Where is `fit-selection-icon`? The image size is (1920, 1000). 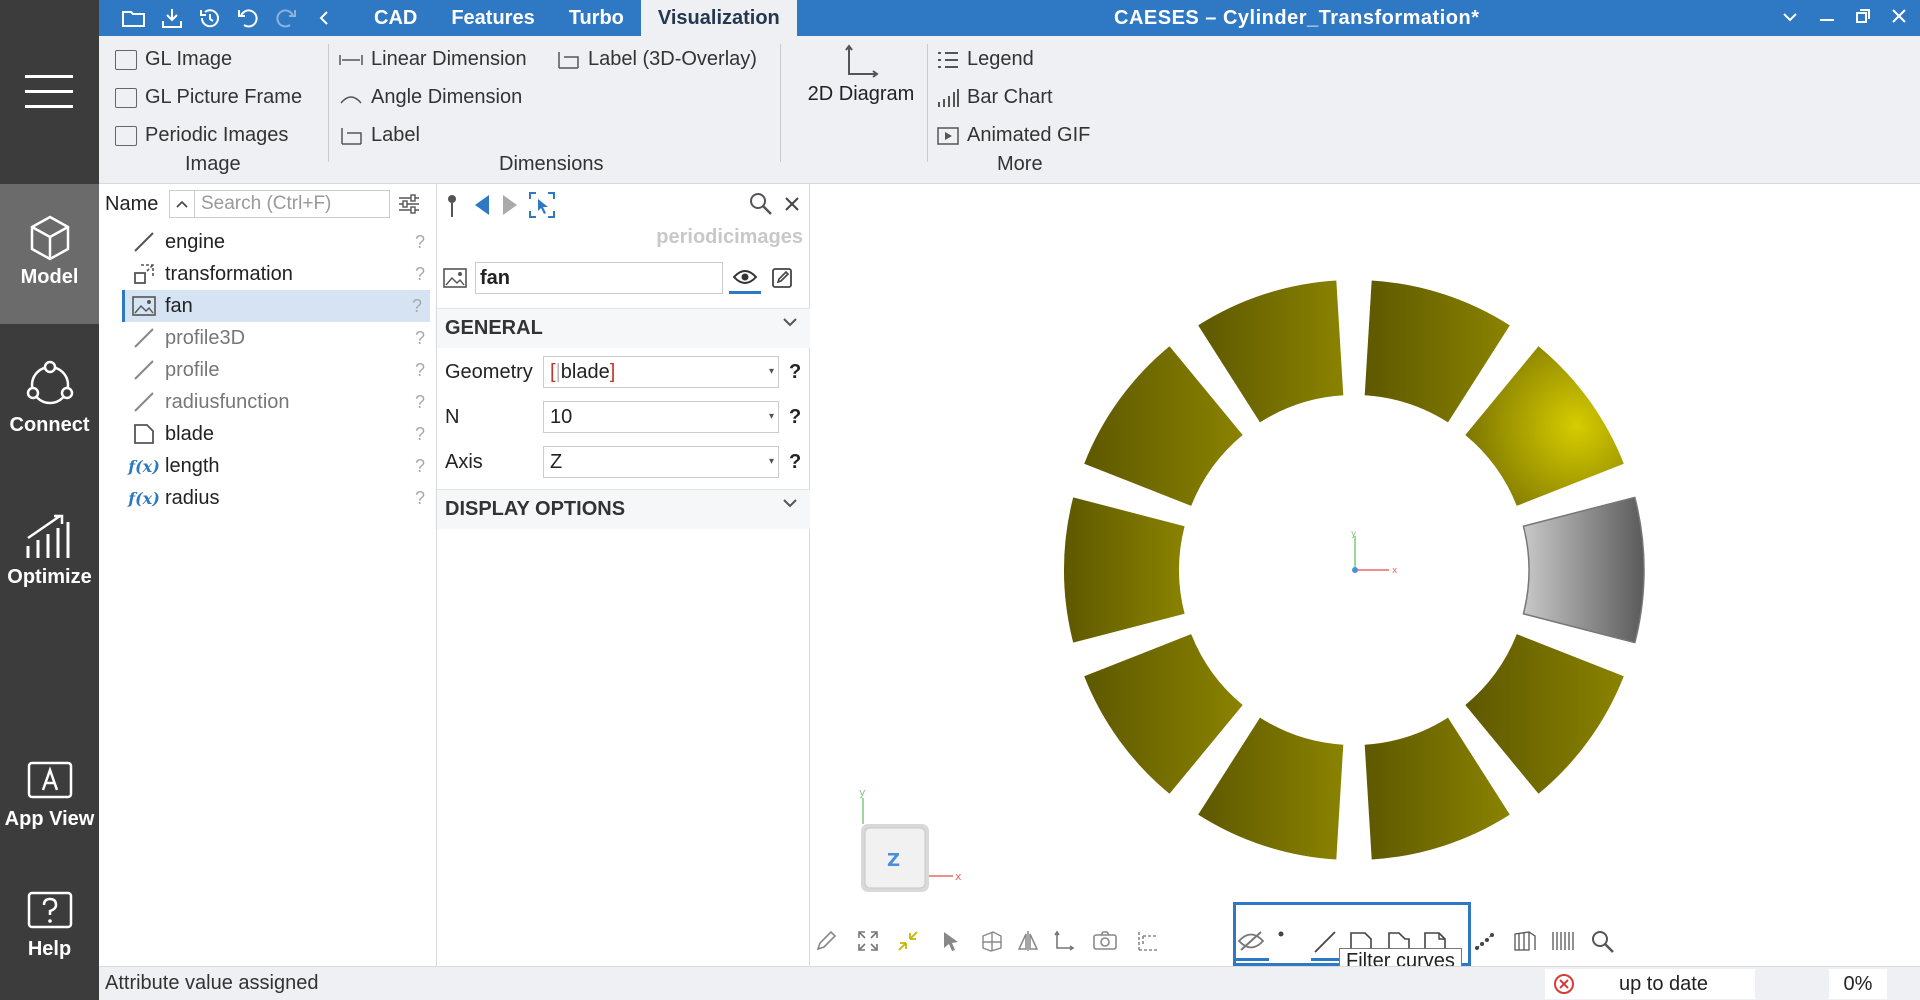
fit-selection-icon is located at coordinates (911, 943).